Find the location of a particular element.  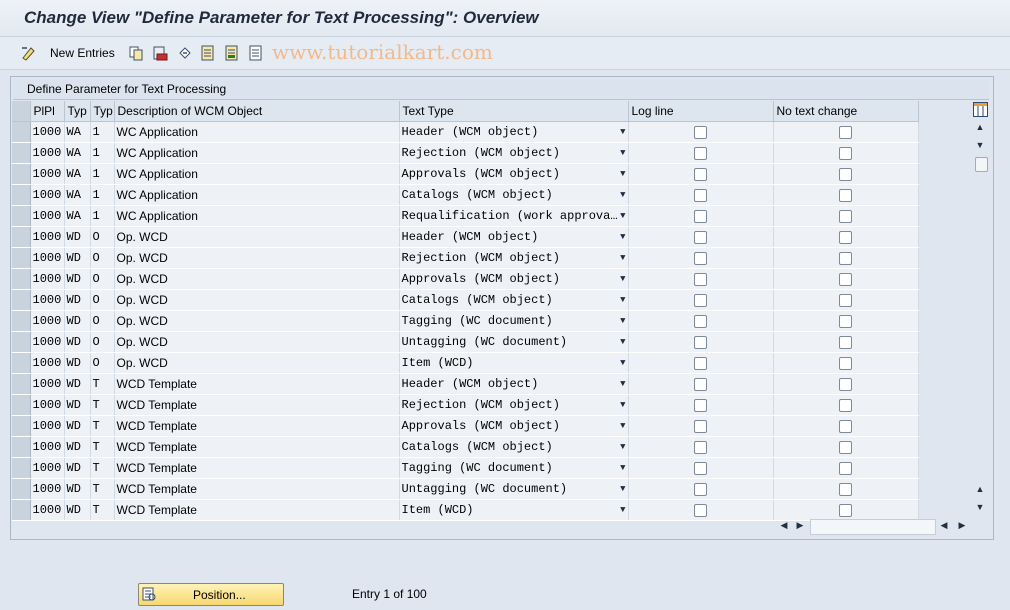

text-type-dropdown: Untagging (WC document) ▼ is located at coordinates (514, 342).